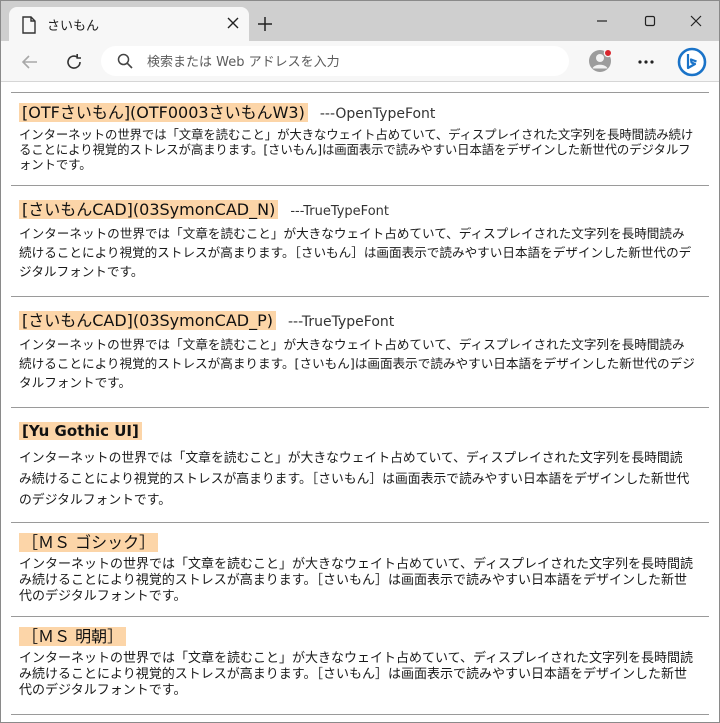 This screenshot has height=723, width=720. I want to click on profile-avatar-icon, so click(600, 61).